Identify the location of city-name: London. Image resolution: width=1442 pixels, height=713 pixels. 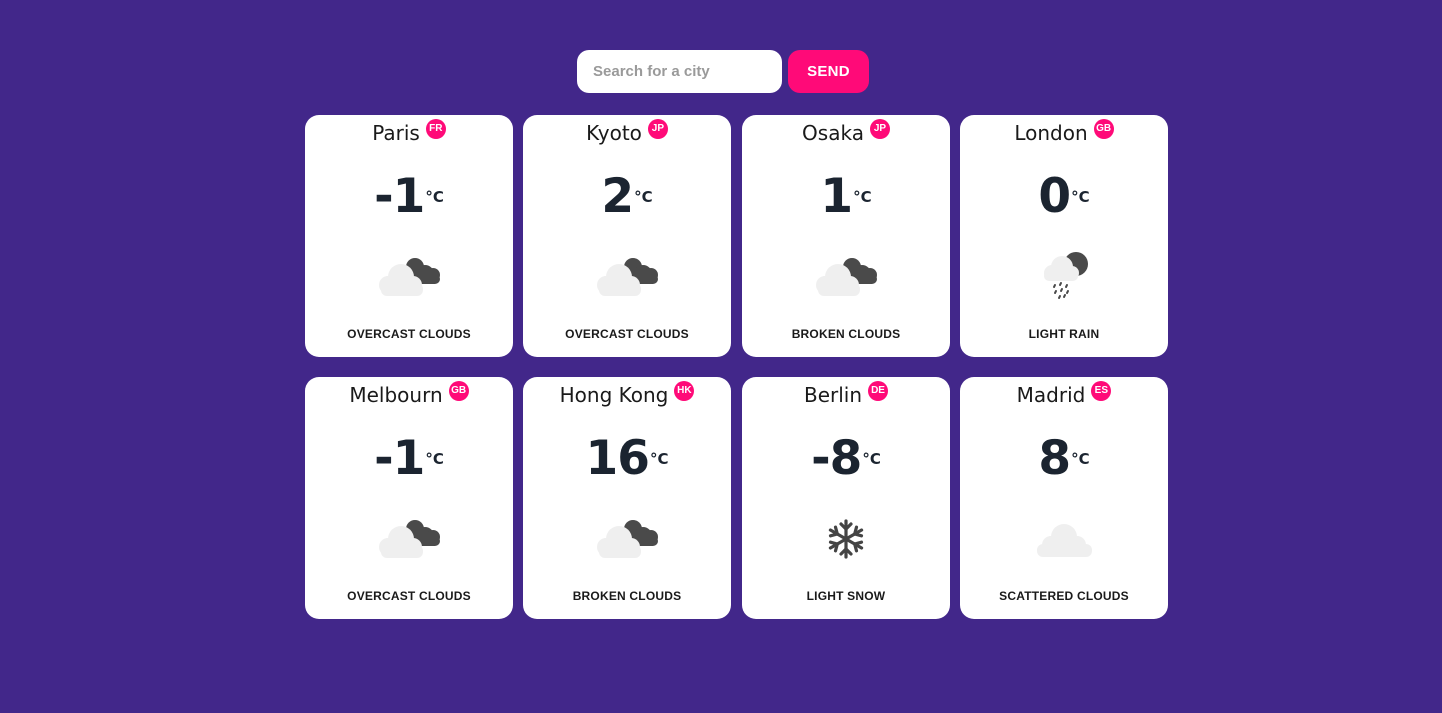
(1051, 133).